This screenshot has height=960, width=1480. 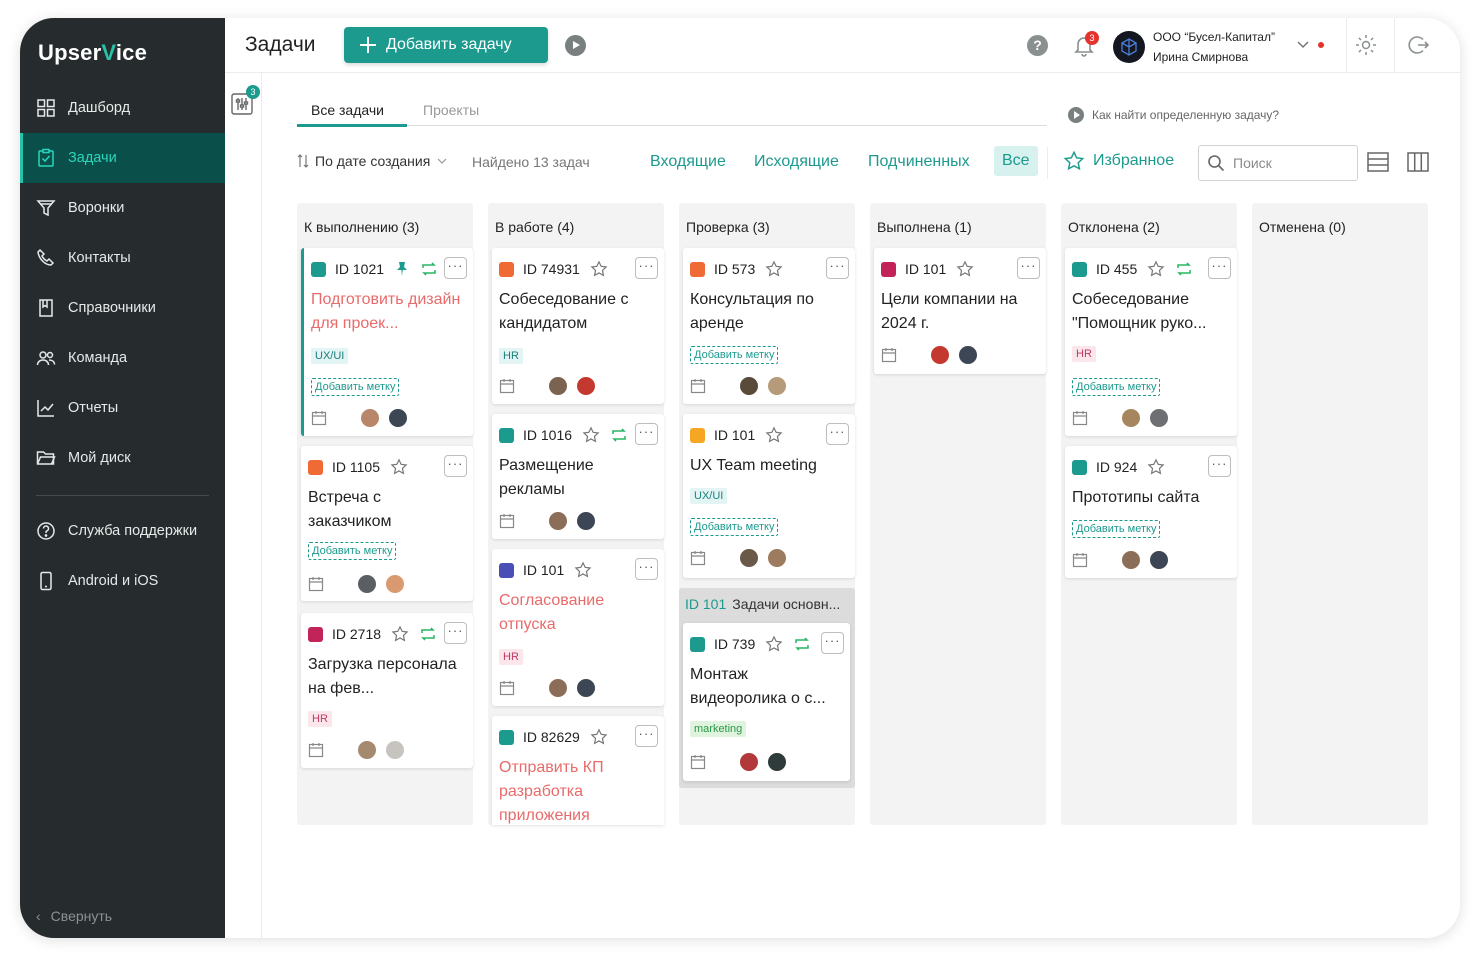 I want to click on task-card: ID 1016 ··· Размещение рекламы, so click(x=578, y=476).